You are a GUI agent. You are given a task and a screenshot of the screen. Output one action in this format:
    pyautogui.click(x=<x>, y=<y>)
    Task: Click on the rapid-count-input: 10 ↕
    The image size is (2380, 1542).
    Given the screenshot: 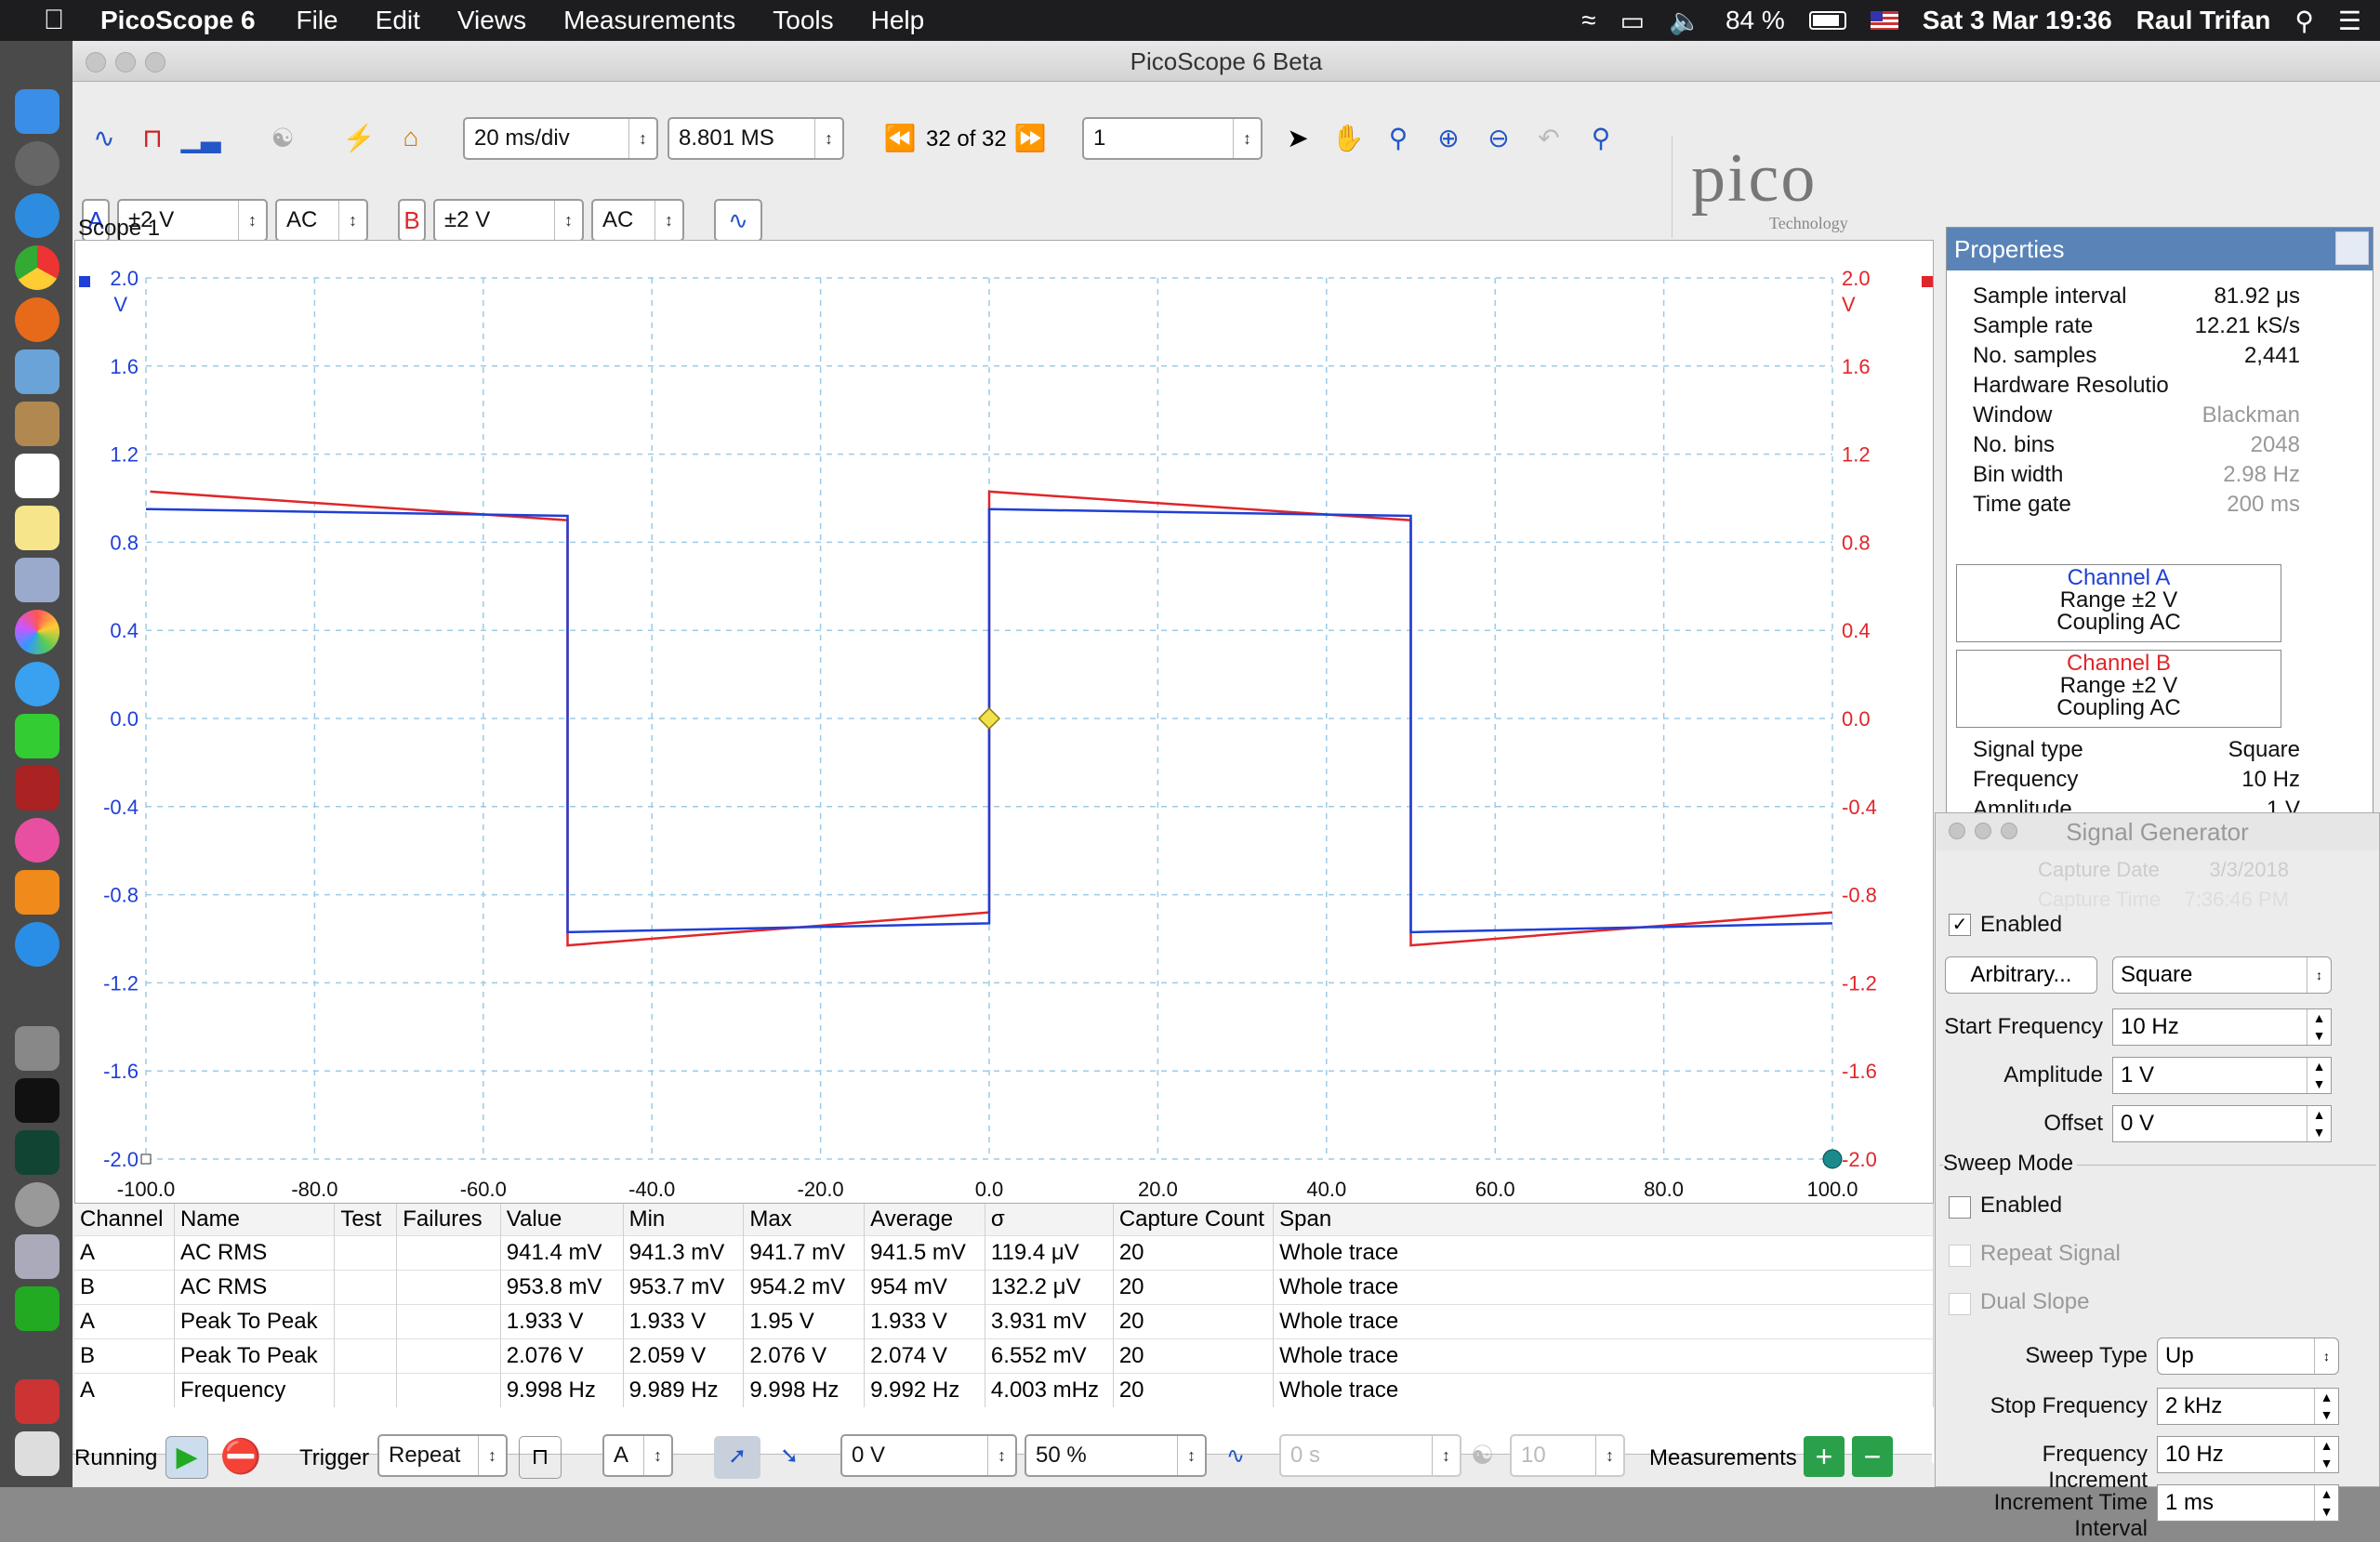 What is the action you would take?
    pyautogui.click(x=1567, y=1455)
    